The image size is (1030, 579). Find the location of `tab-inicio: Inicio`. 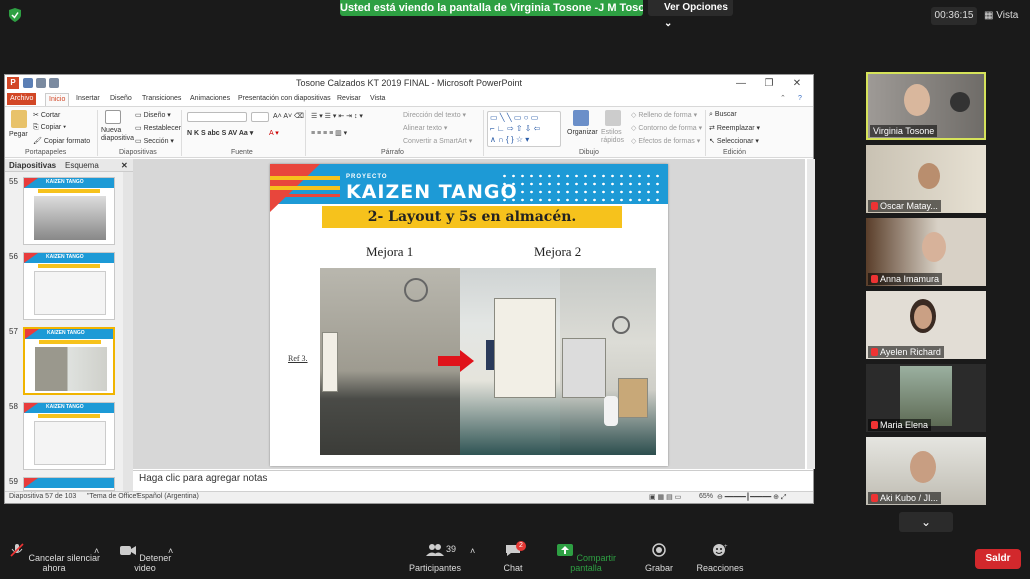

tab-inicio: Inicio is located at coordinates (57, 99).